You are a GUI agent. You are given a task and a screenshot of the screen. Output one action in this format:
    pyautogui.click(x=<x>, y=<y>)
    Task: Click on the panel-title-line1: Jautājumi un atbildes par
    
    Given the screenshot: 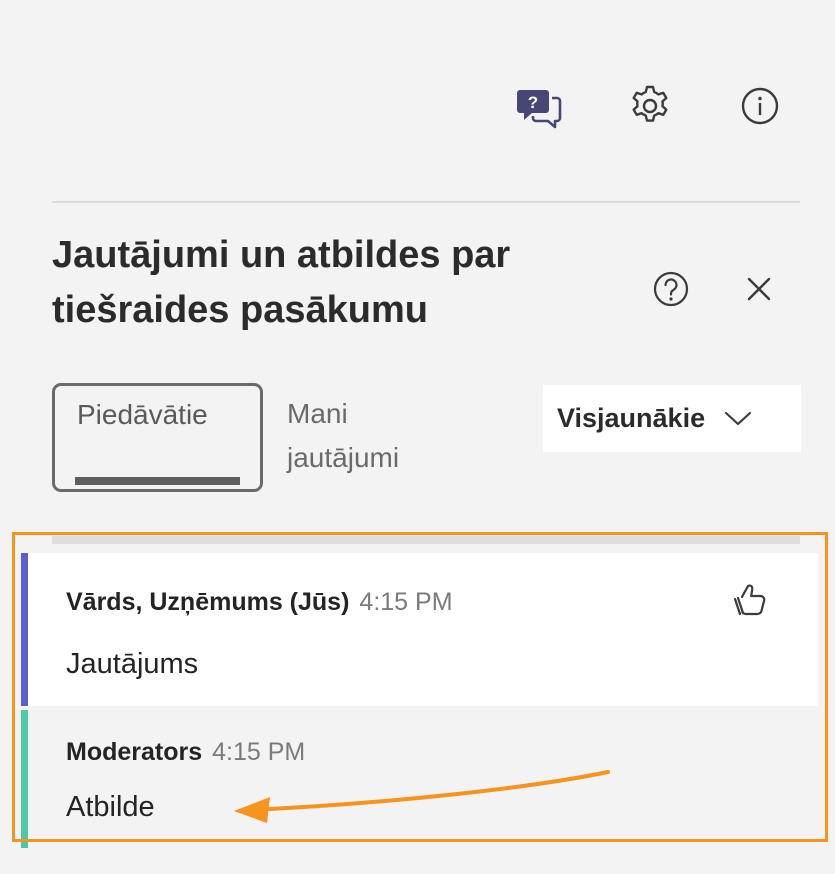 What is the action you would take?
    pyautogui.click(x=281, y=255)
    